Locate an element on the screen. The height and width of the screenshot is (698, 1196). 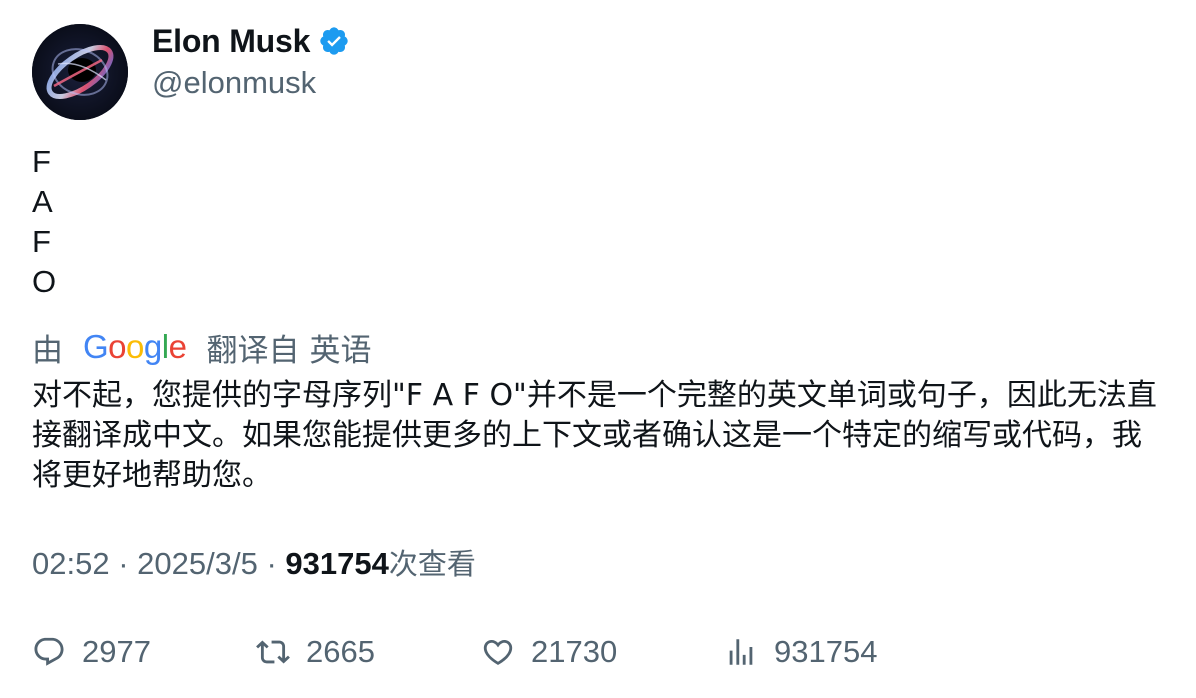
views-label: 次查看 is located at coordinates (432, 564).